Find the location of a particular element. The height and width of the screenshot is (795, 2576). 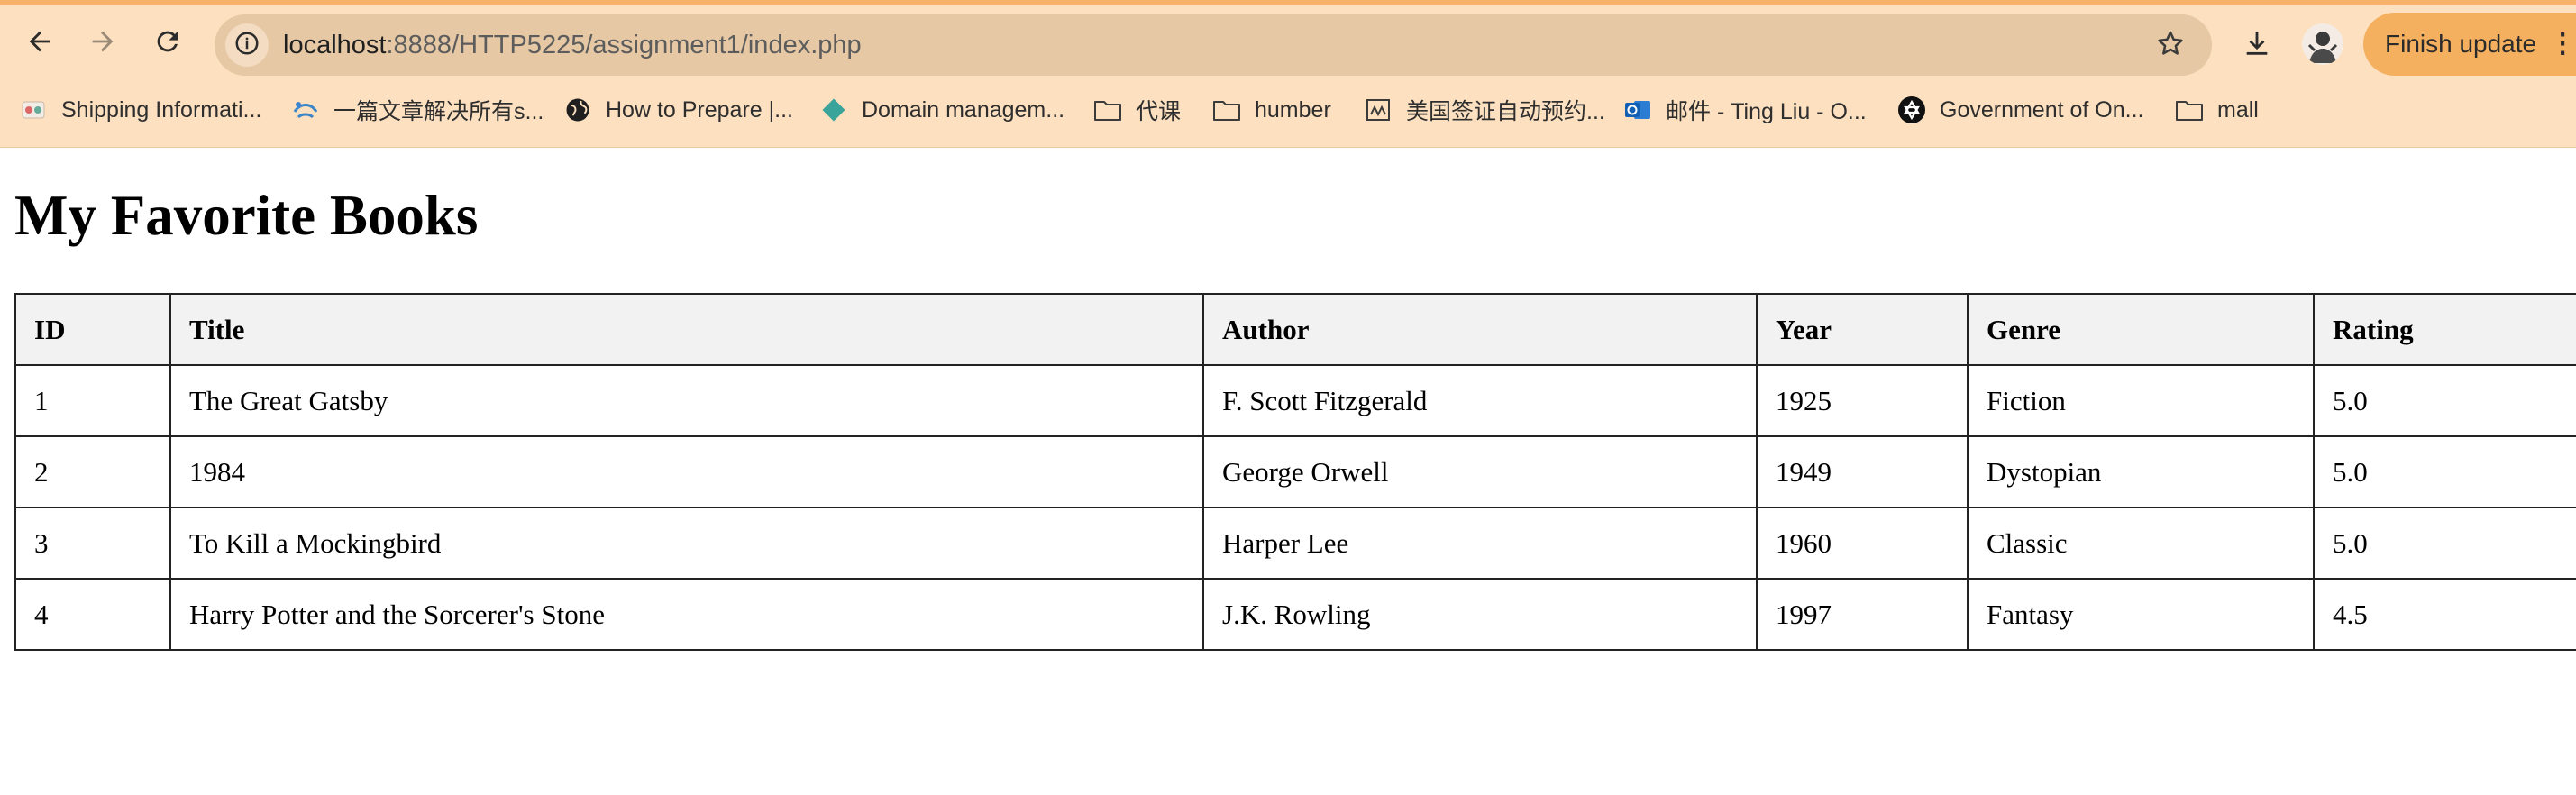

arrow-left-icon is located at coordinates (39, 43).